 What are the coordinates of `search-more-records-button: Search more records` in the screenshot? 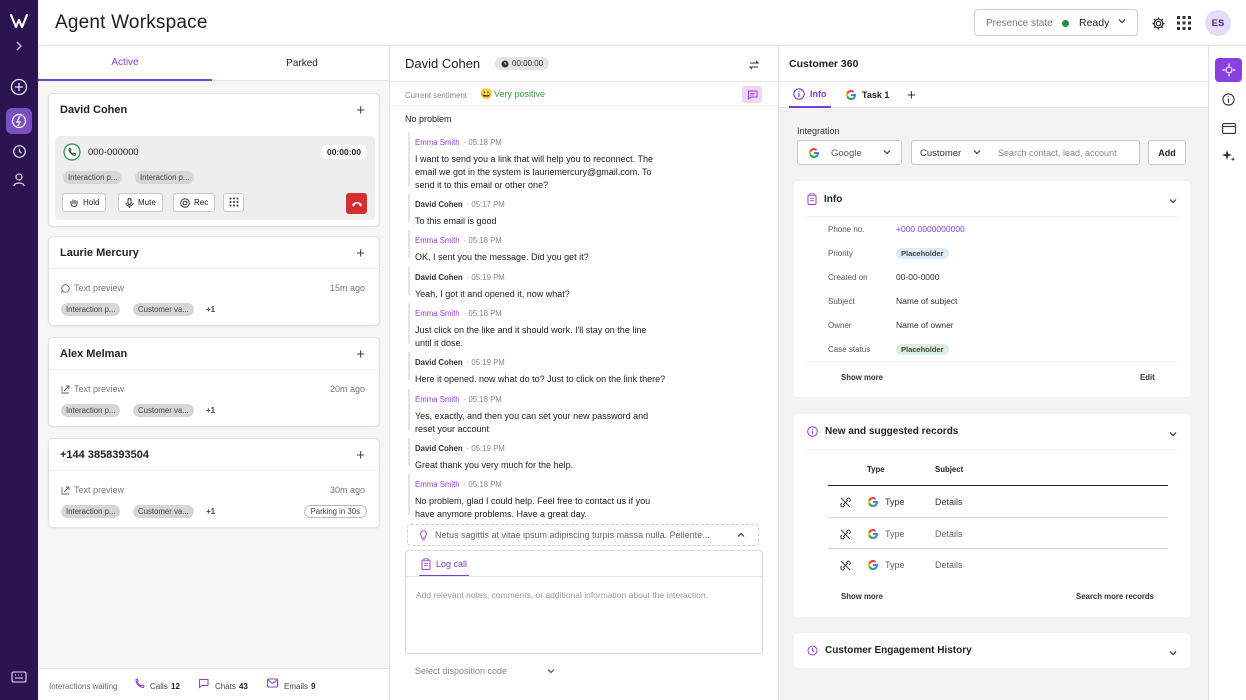 It's located at (1115, 596).